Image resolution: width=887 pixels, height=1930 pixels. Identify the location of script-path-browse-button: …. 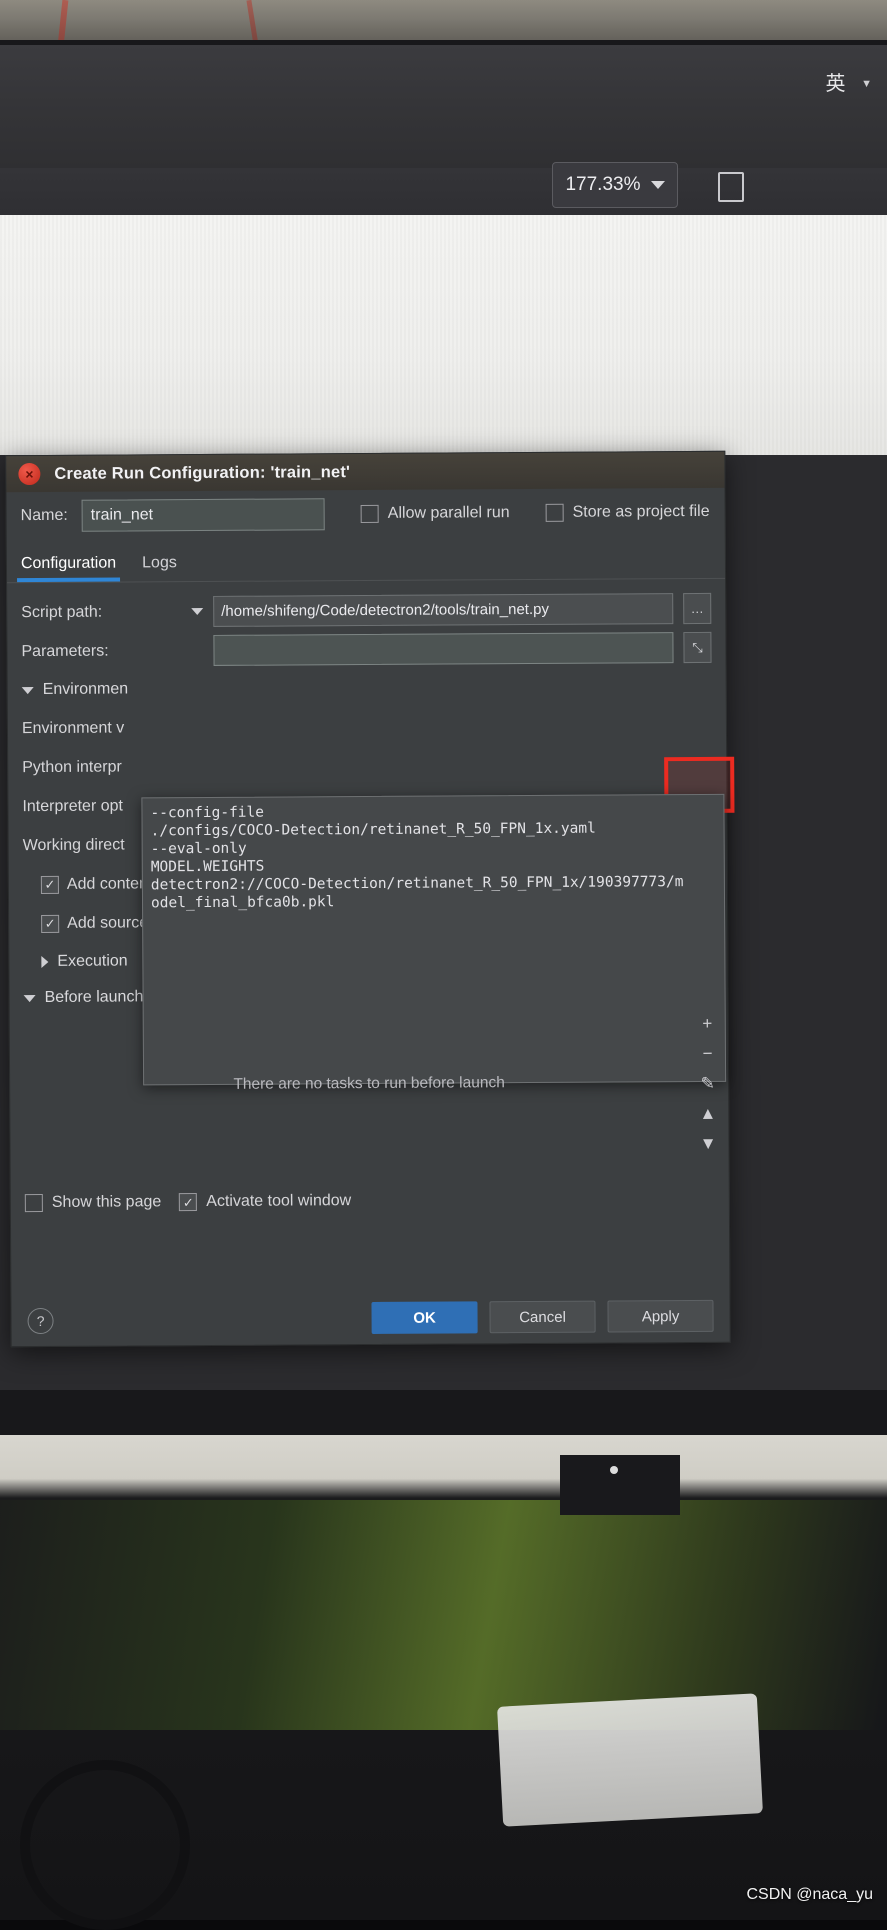
(697, 608).